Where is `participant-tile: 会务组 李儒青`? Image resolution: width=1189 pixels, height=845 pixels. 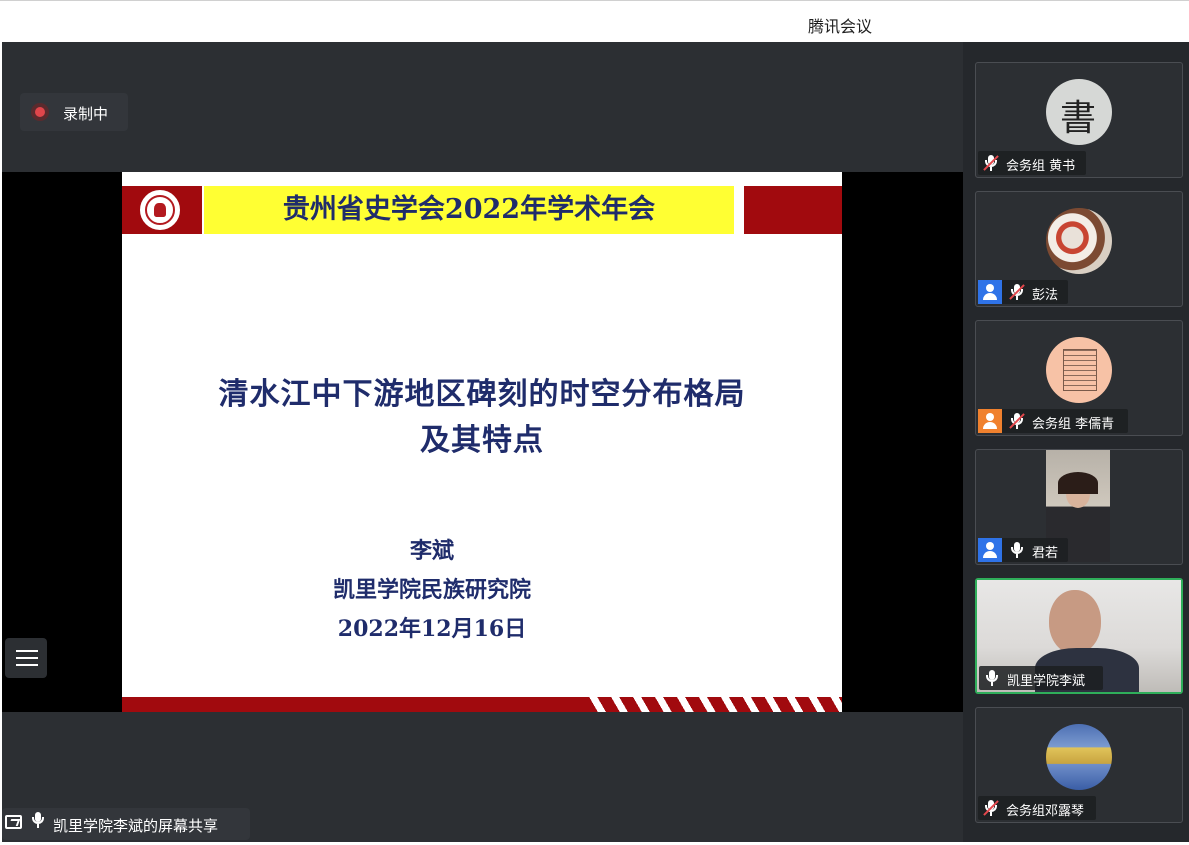
participant-tile: 会务组 李儒青 is located at coordinates (1079, 378).